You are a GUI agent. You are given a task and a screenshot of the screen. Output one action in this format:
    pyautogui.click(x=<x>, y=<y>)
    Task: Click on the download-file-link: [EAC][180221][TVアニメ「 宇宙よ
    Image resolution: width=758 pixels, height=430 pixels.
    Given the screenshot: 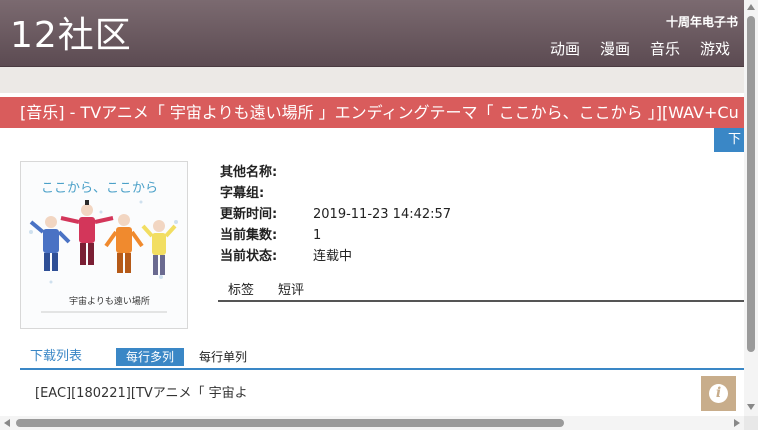 What is the action you would take?
    pyautogui.click(x=141, y=391)
    